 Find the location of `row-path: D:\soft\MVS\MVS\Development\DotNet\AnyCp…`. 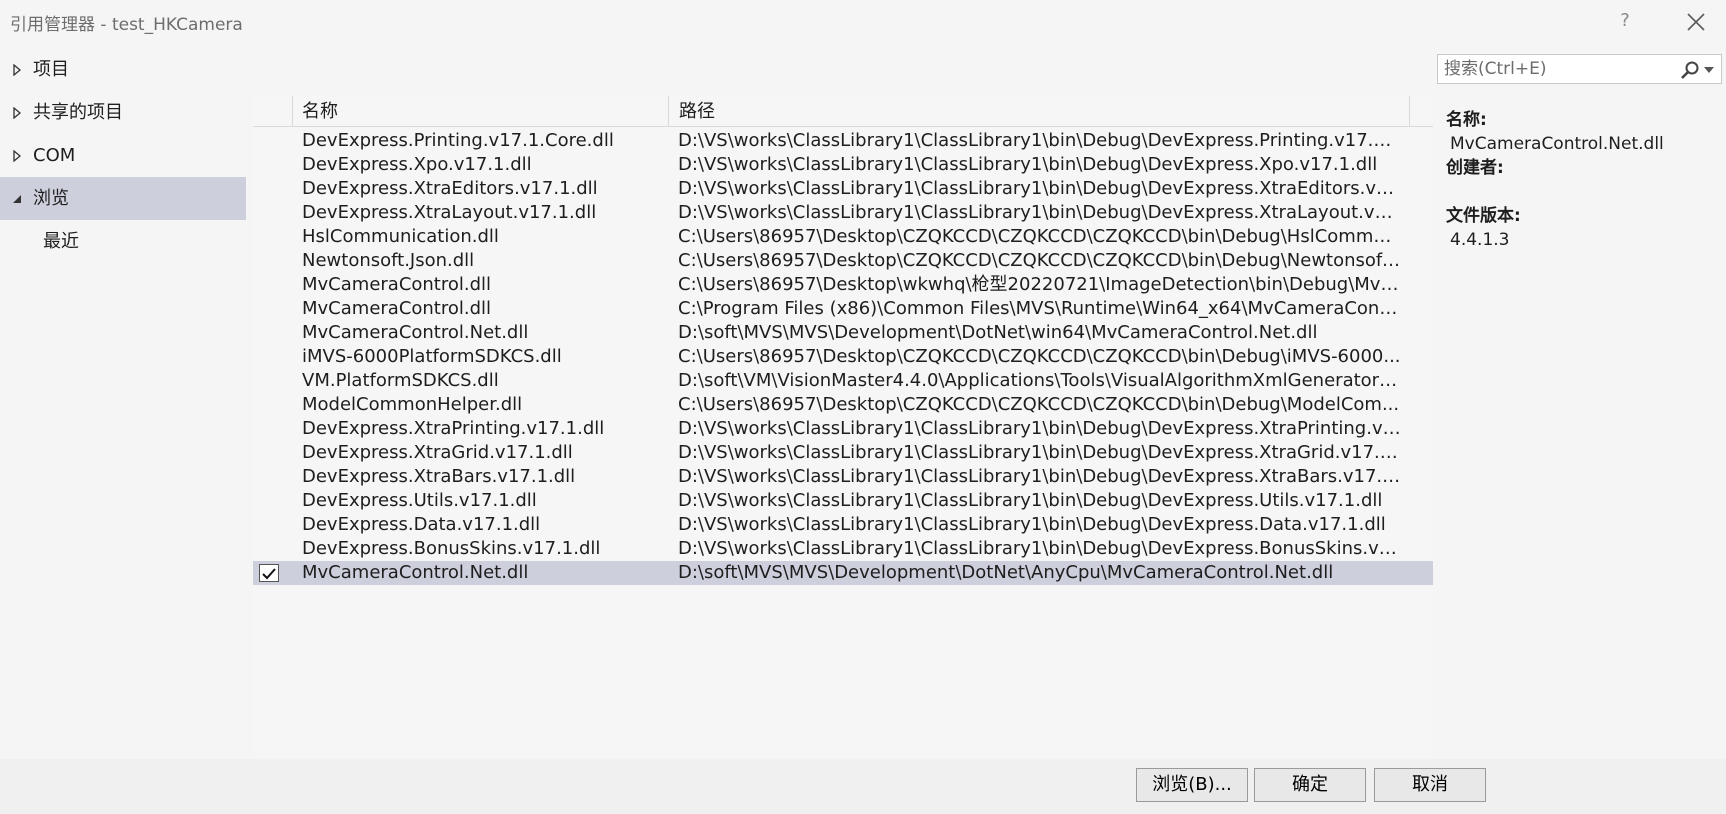

row-path: D:\soft\MVS\MVS\Development\DotNet\AnyCp… is located at coordinates (1006, 572).